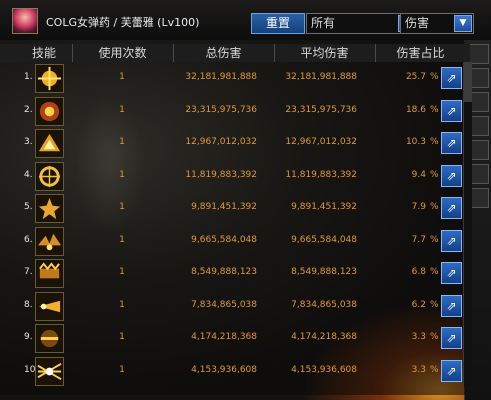 This screenshot has width=491, height=400. Describe the element at coordinates (324, 337) in the screenshot. I see `average-damage: 4,174,218,368` at that location.